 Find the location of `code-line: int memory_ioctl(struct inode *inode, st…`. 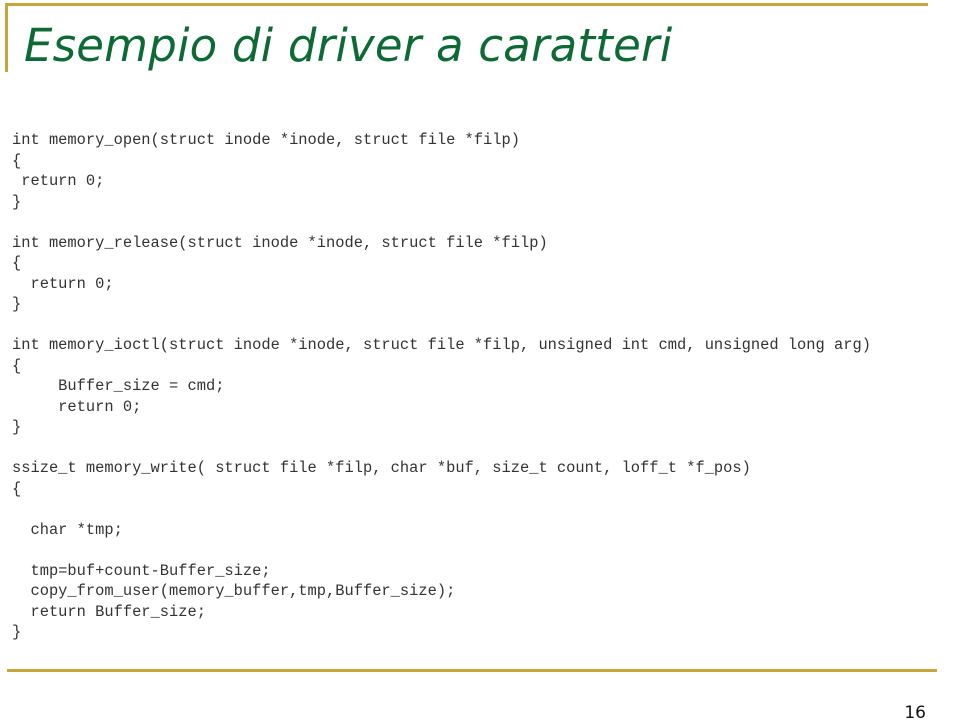

code-line: int memory_ioctl(struct inode *inode, st… is located at coordinates (441, 345).